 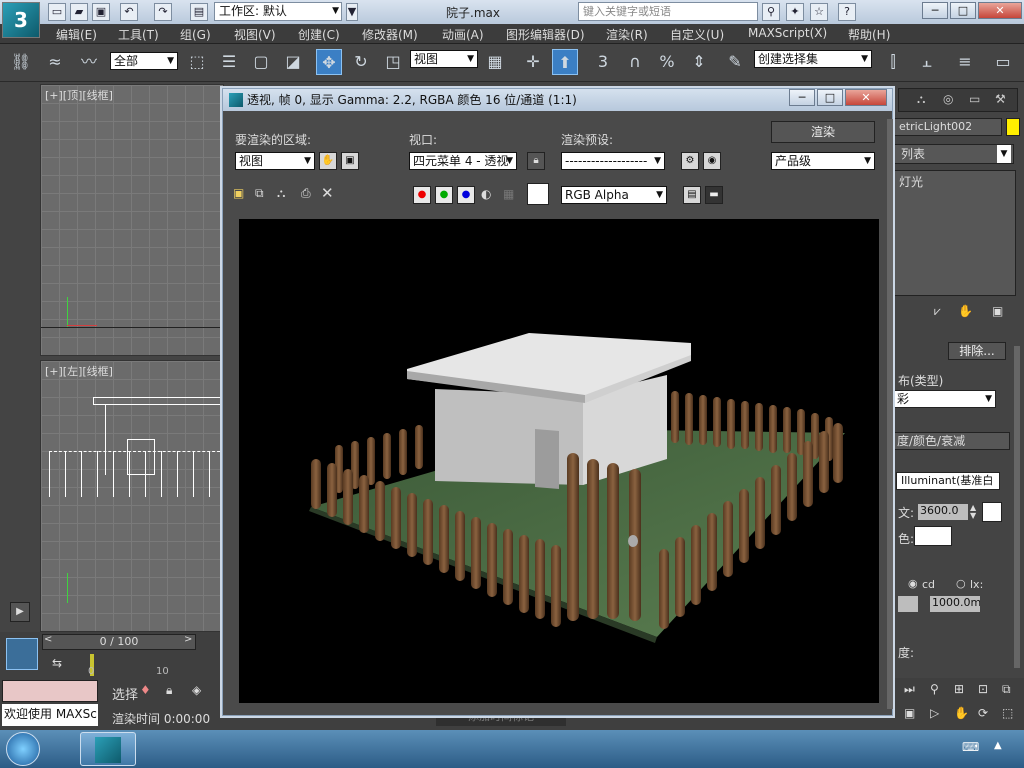 I want to click on filter-color-swatch, so click(x=933, y=536).